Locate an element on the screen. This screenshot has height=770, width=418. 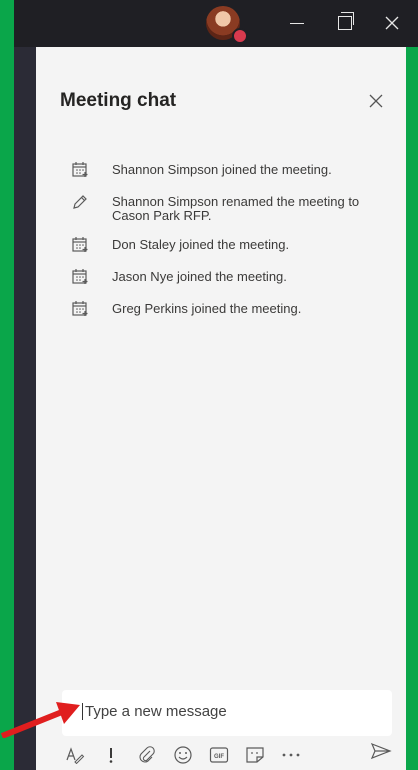
more-icon is located at coordinates (291, 755).